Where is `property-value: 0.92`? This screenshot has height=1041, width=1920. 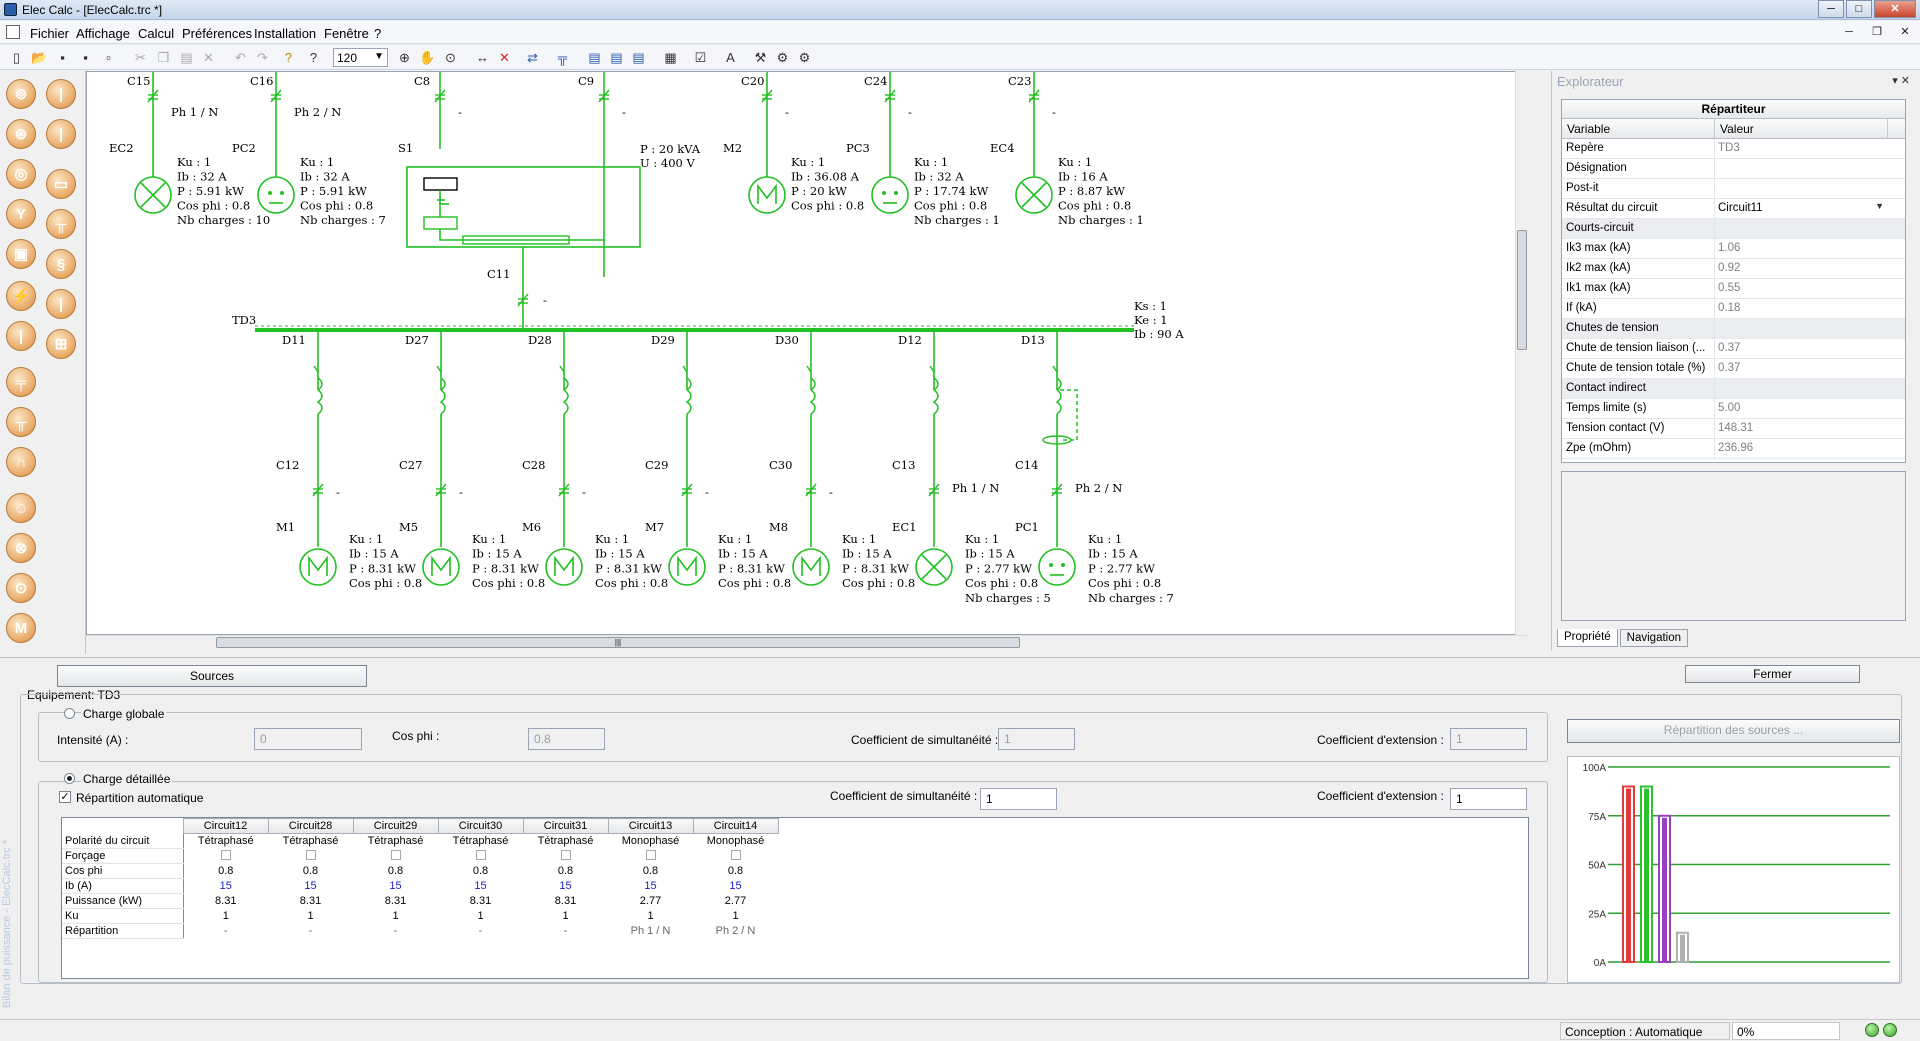
property-value: 0.92 is located at coordinates (1801, 268).